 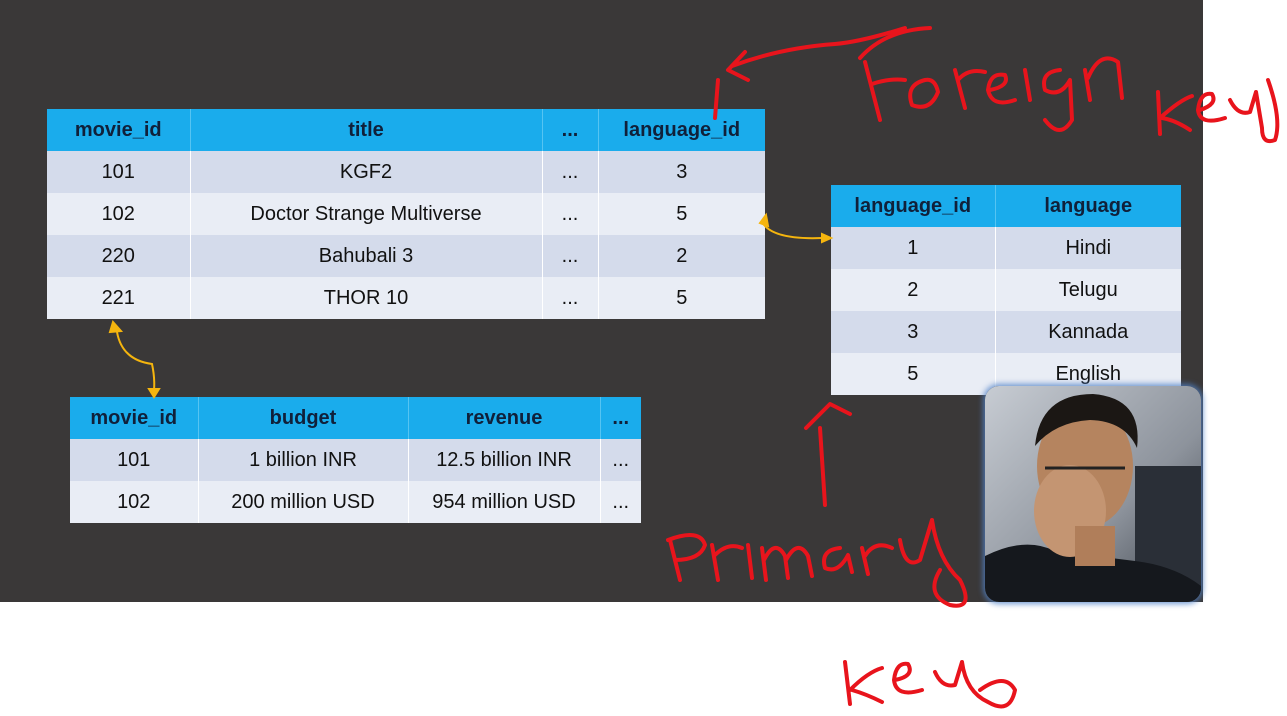 What do you see at coordinates (134, 359) in the screenshot?
I see `relation-arrow-movies-finance` at bounding box center [134, 359].